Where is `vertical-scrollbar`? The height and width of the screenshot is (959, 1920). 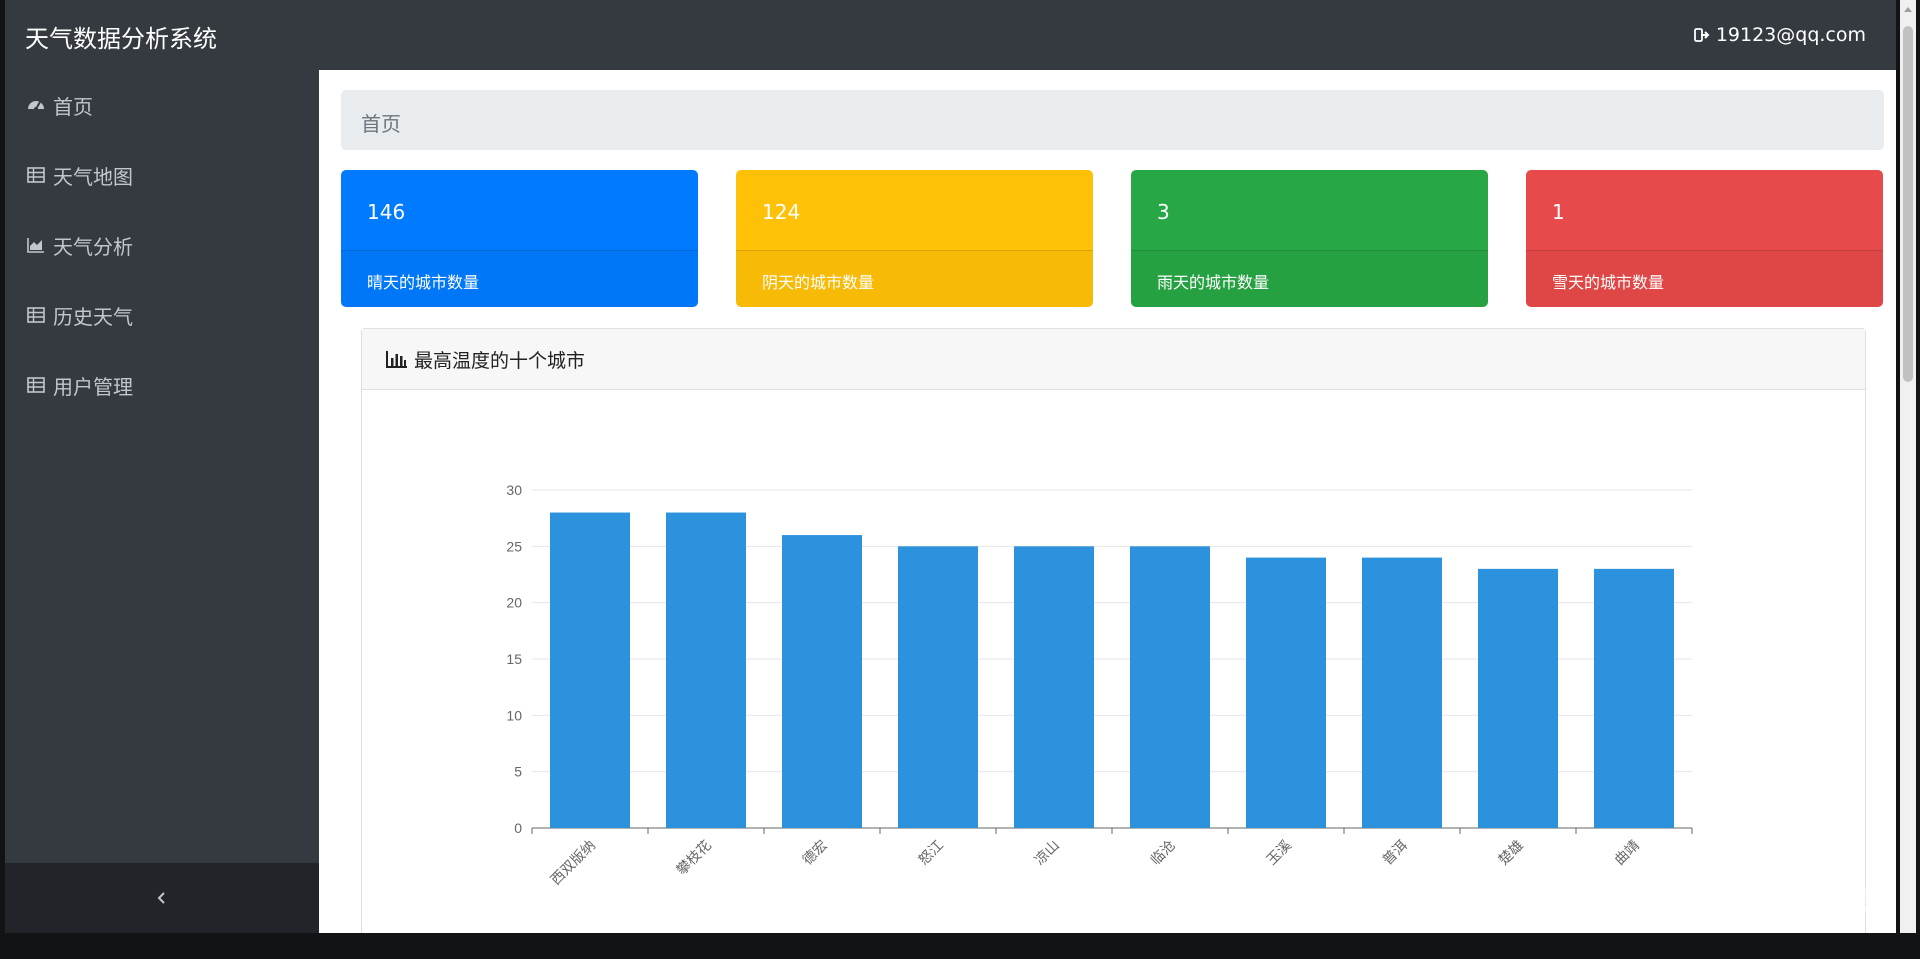 vertical-scrollbar is located at coordinates (1908, 466).